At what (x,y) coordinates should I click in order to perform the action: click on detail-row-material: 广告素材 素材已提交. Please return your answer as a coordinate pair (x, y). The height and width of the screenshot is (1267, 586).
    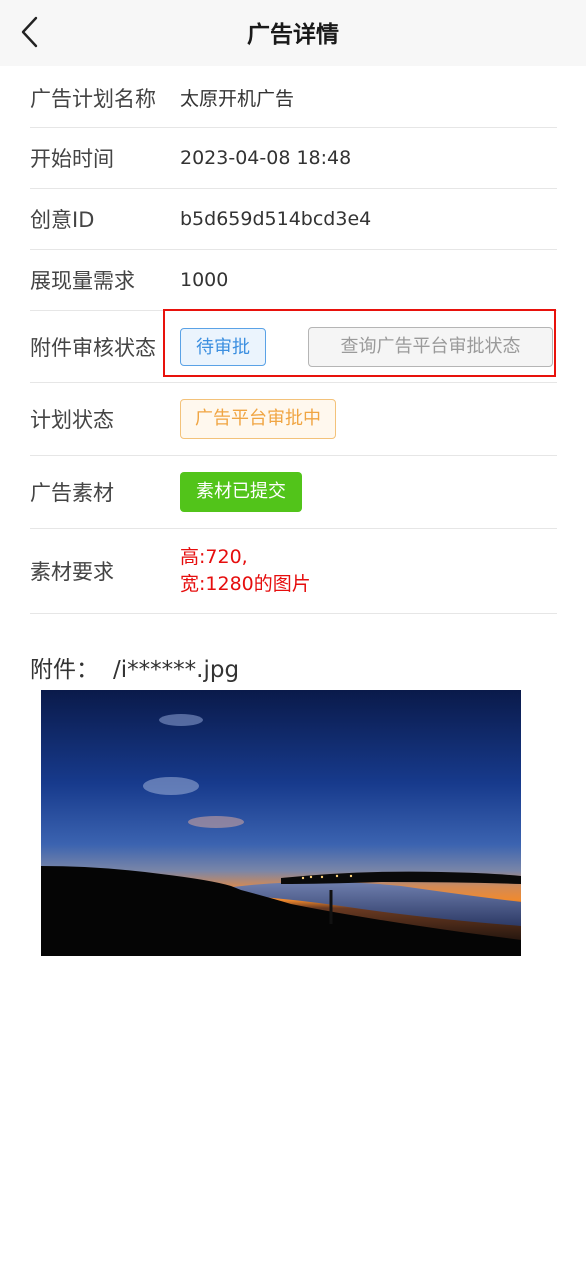
    Looking at the image, I should click on (293, 492).